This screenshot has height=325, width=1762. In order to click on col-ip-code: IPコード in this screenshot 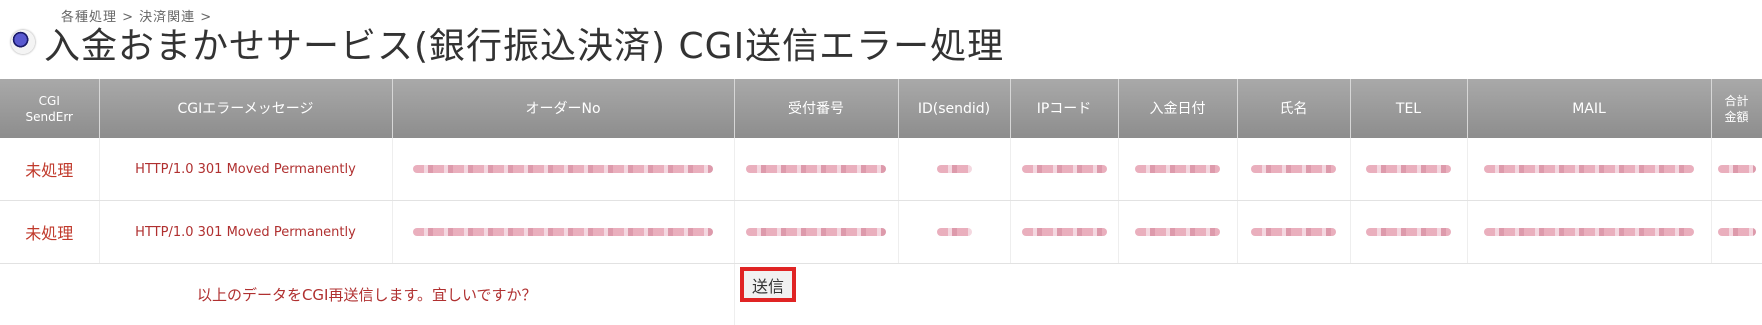, I will do `click(1064, 108)`.